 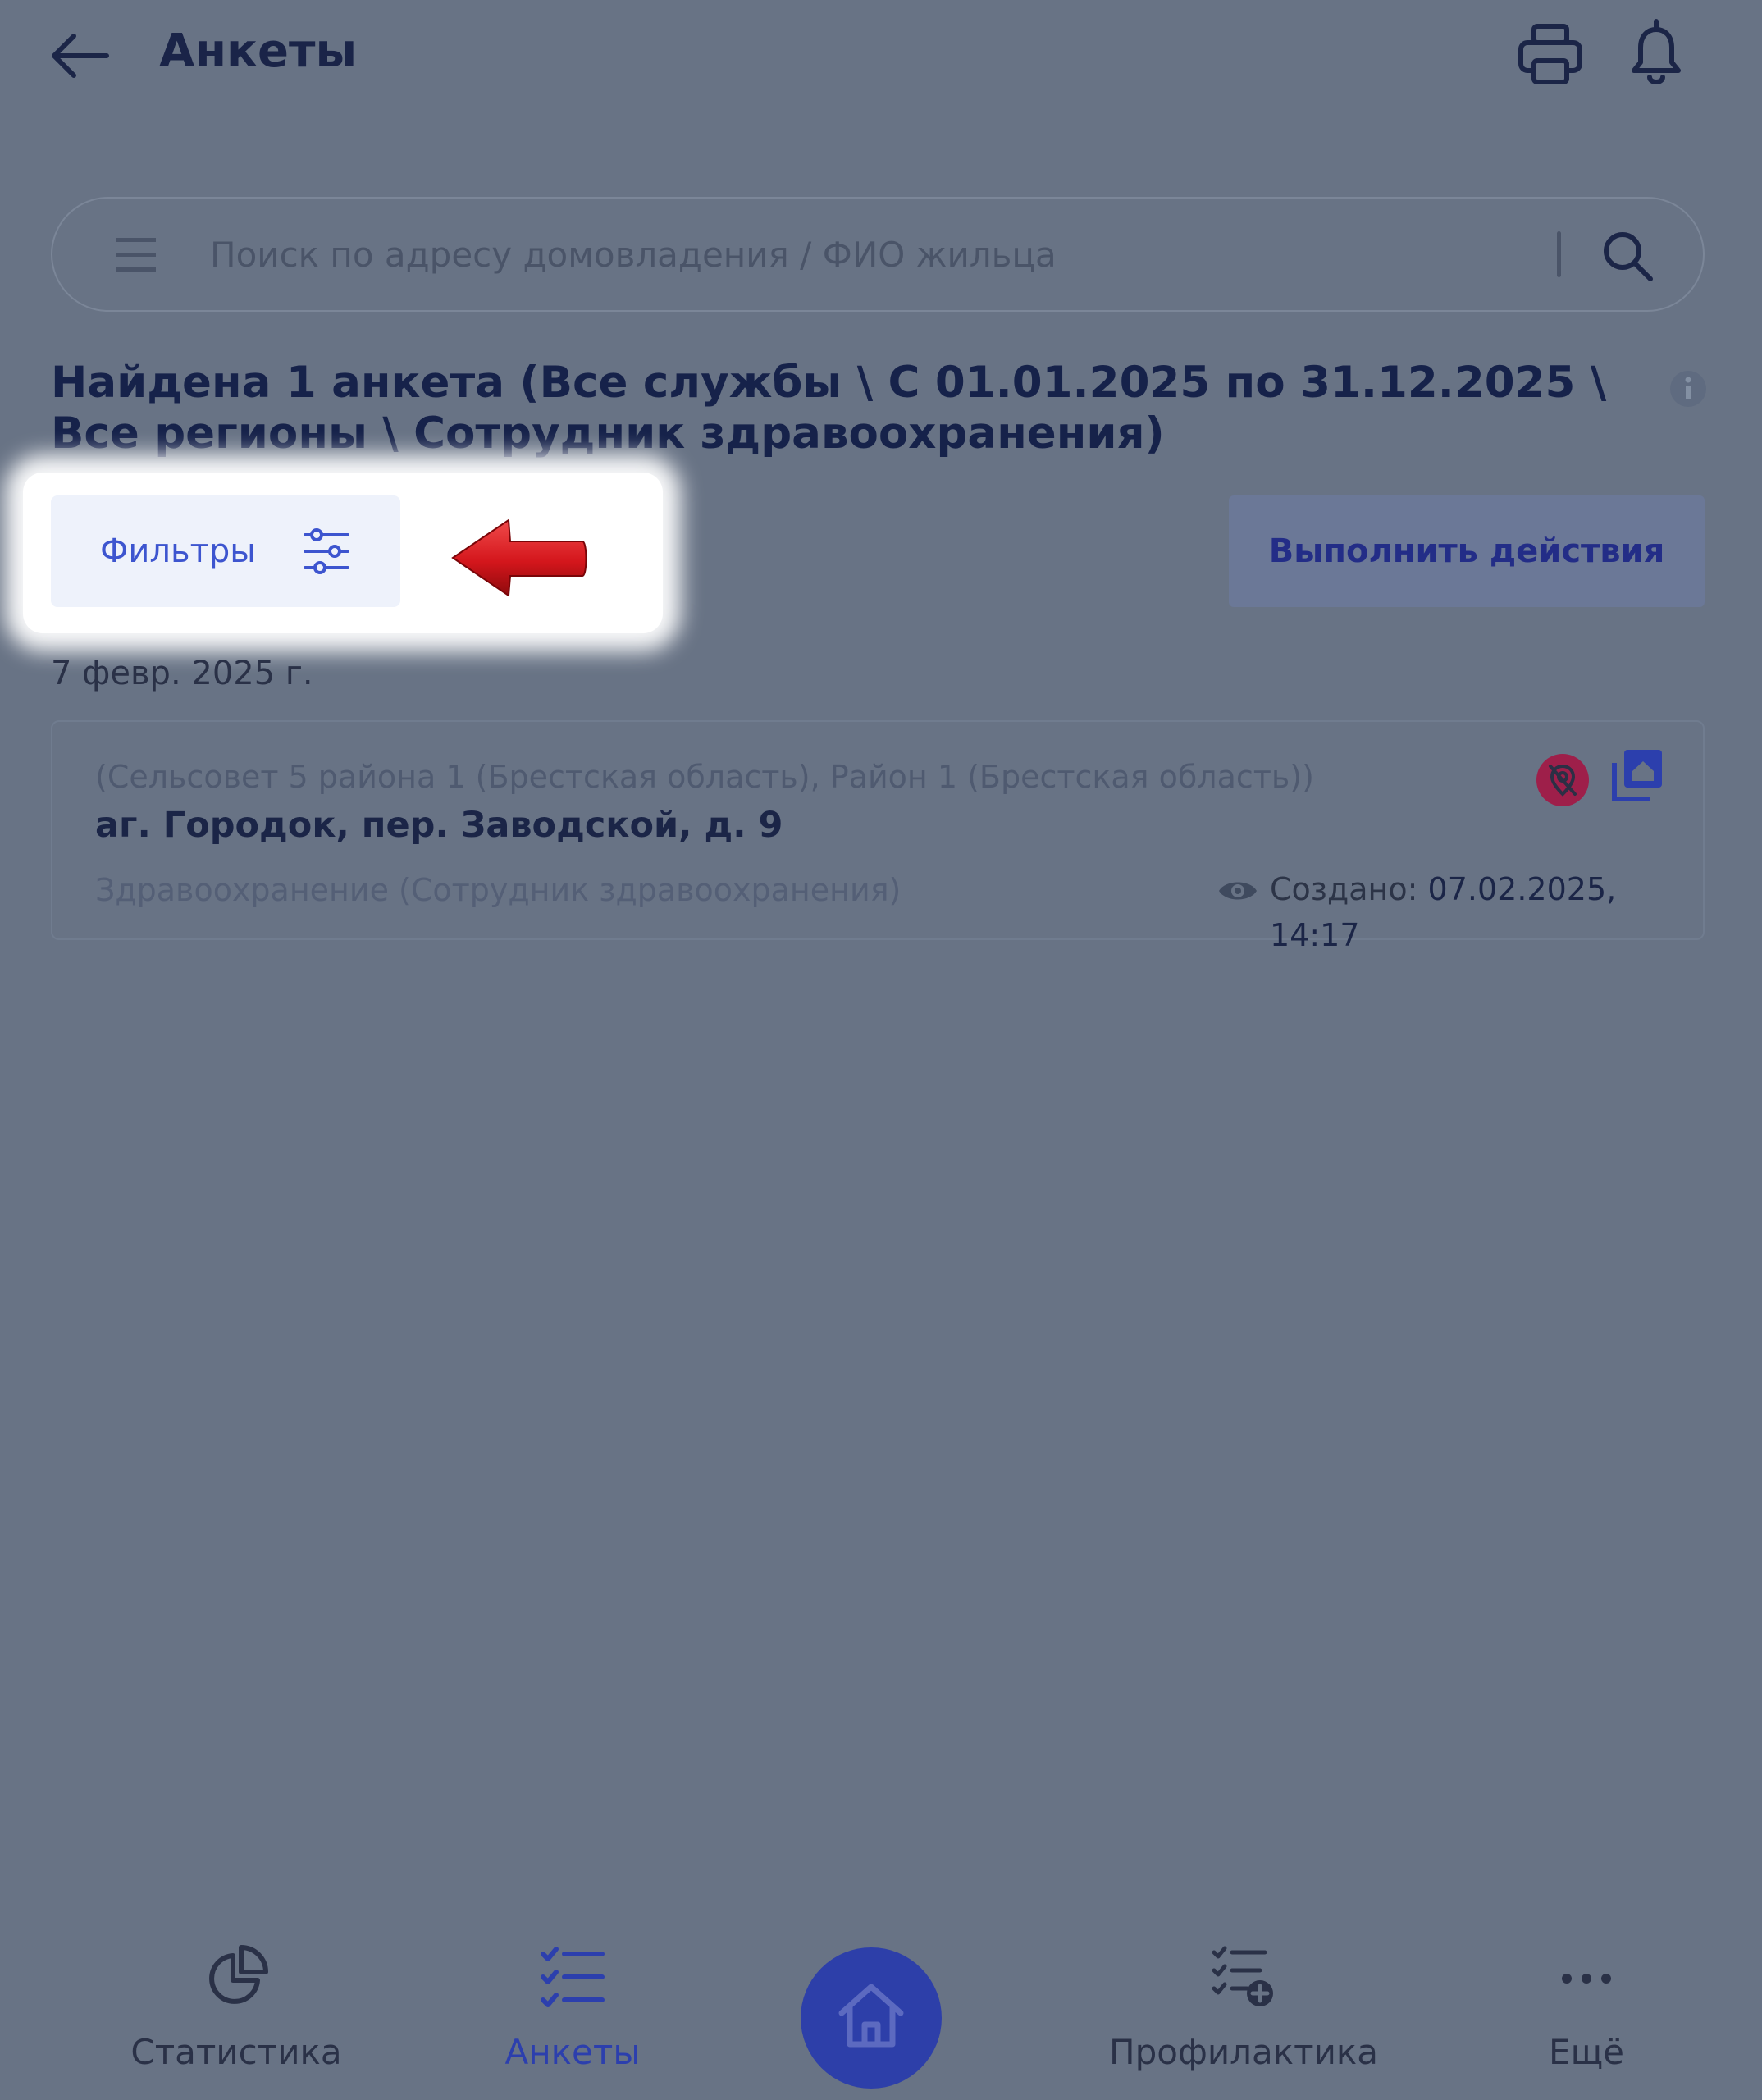 What do you see at coordinates (326, 551) in the screenshot?
I see `sliders-icon` at bounding box center [326, 551].